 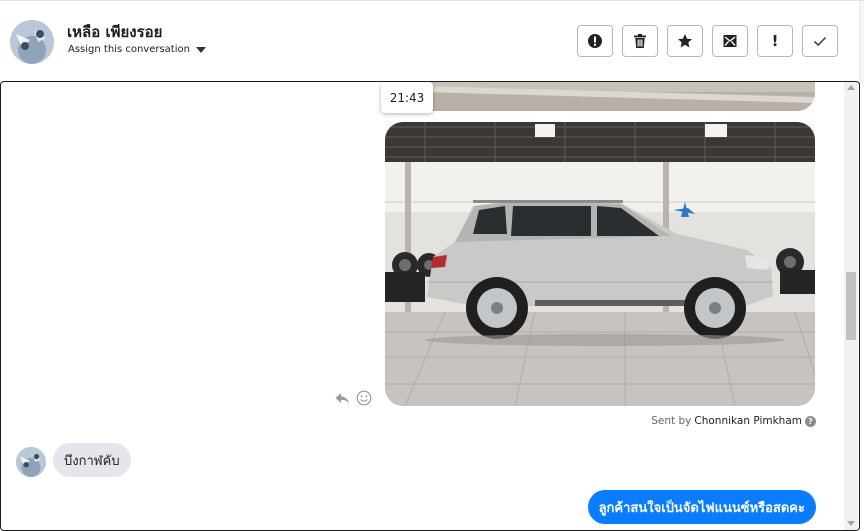 I want to click on mark-unread-icon, so click(x=730, y=41).